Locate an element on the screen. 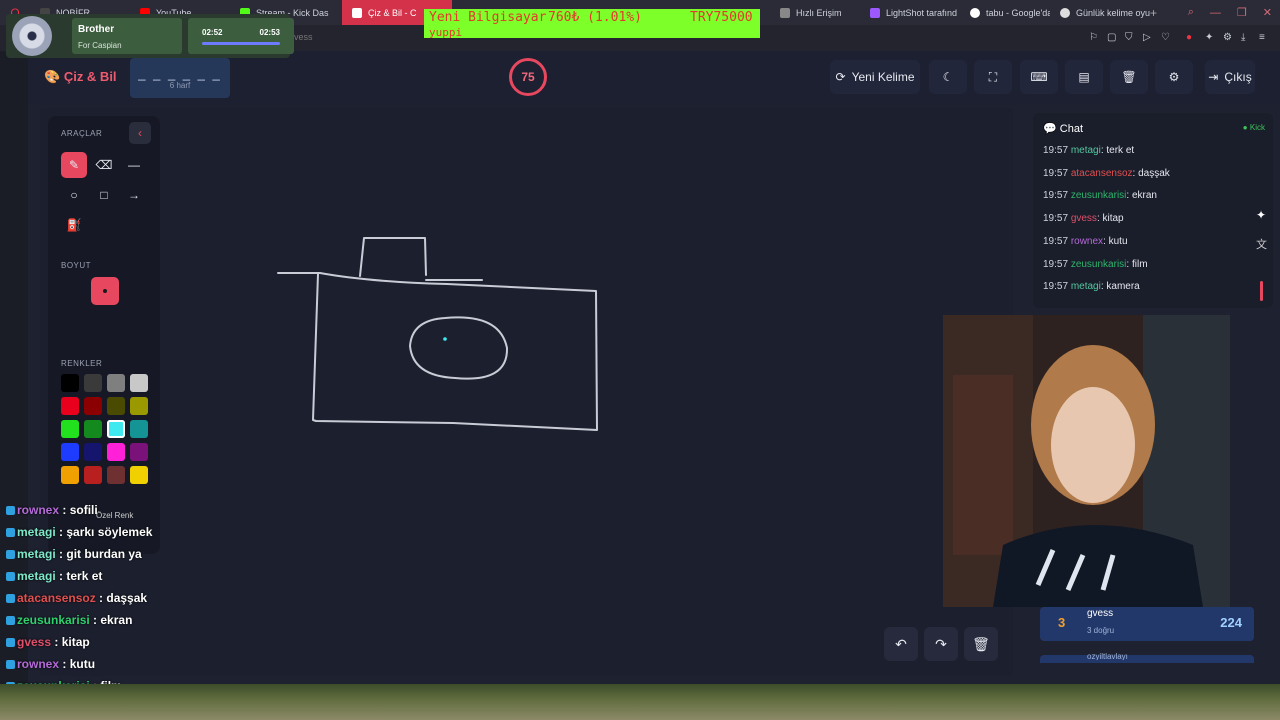 The width and height of the screenshot is (1280, 720). sparkle-icon: ✦ is located at coordinates (1261, 215).